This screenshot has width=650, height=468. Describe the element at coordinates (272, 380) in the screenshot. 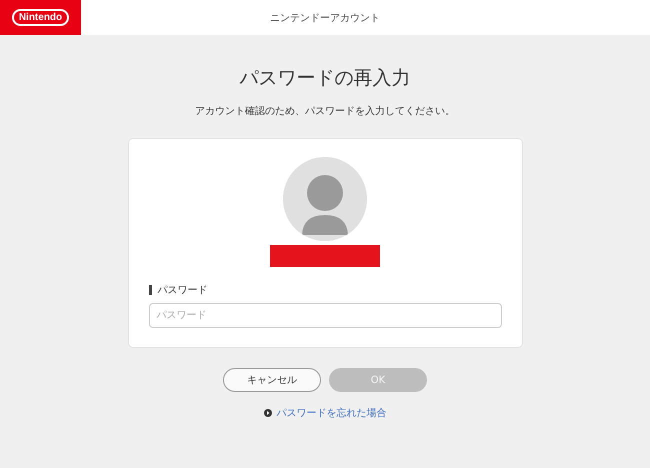

I see `cancel-button: キャンセル` at that location.